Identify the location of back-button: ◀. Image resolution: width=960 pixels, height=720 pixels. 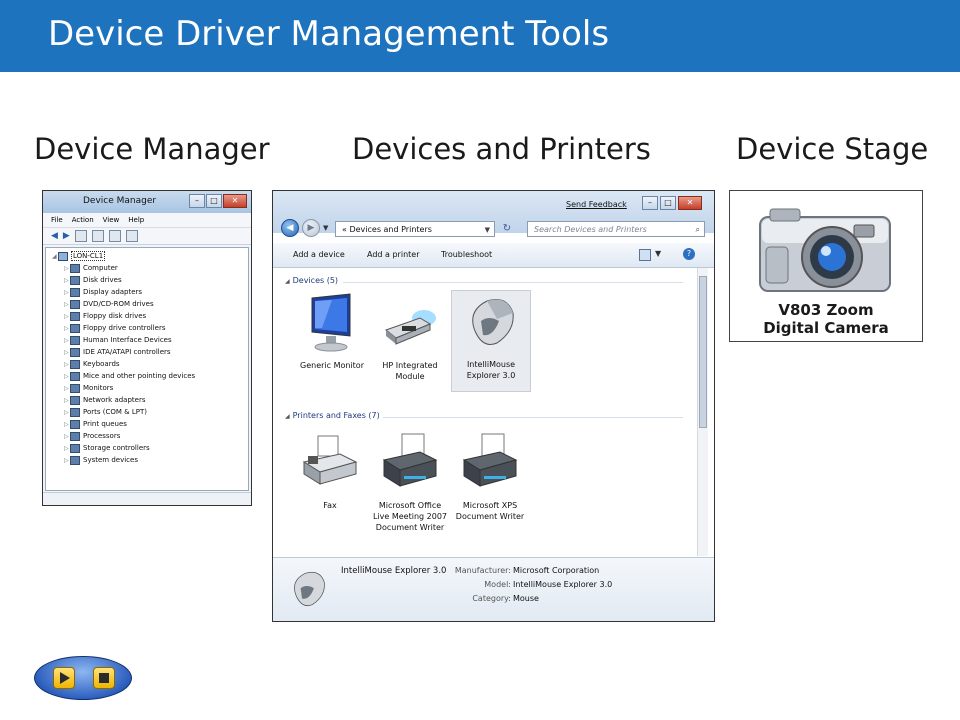
(290, 228).